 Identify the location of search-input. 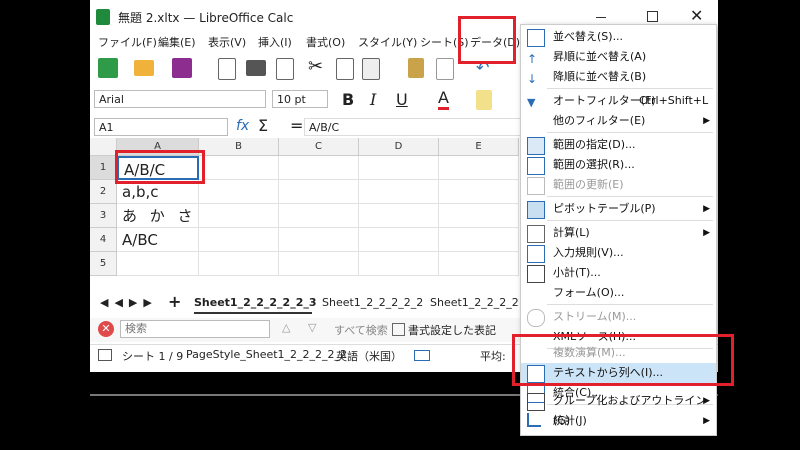
(195, 329).